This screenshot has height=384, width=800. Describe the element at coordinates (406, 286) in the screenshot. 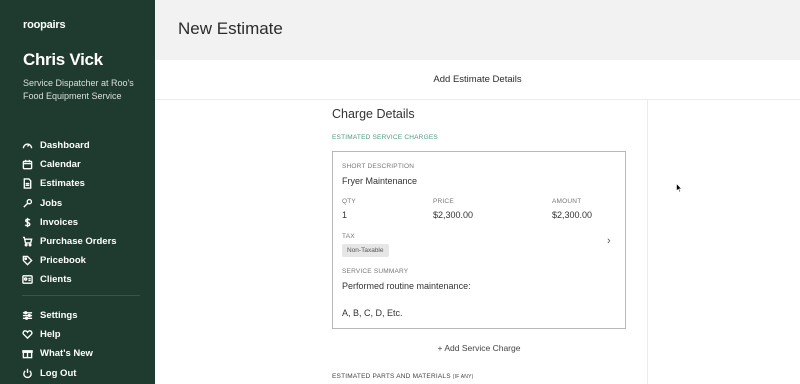

I see `service-summary-line: Performed routine maintenance:` at that location.